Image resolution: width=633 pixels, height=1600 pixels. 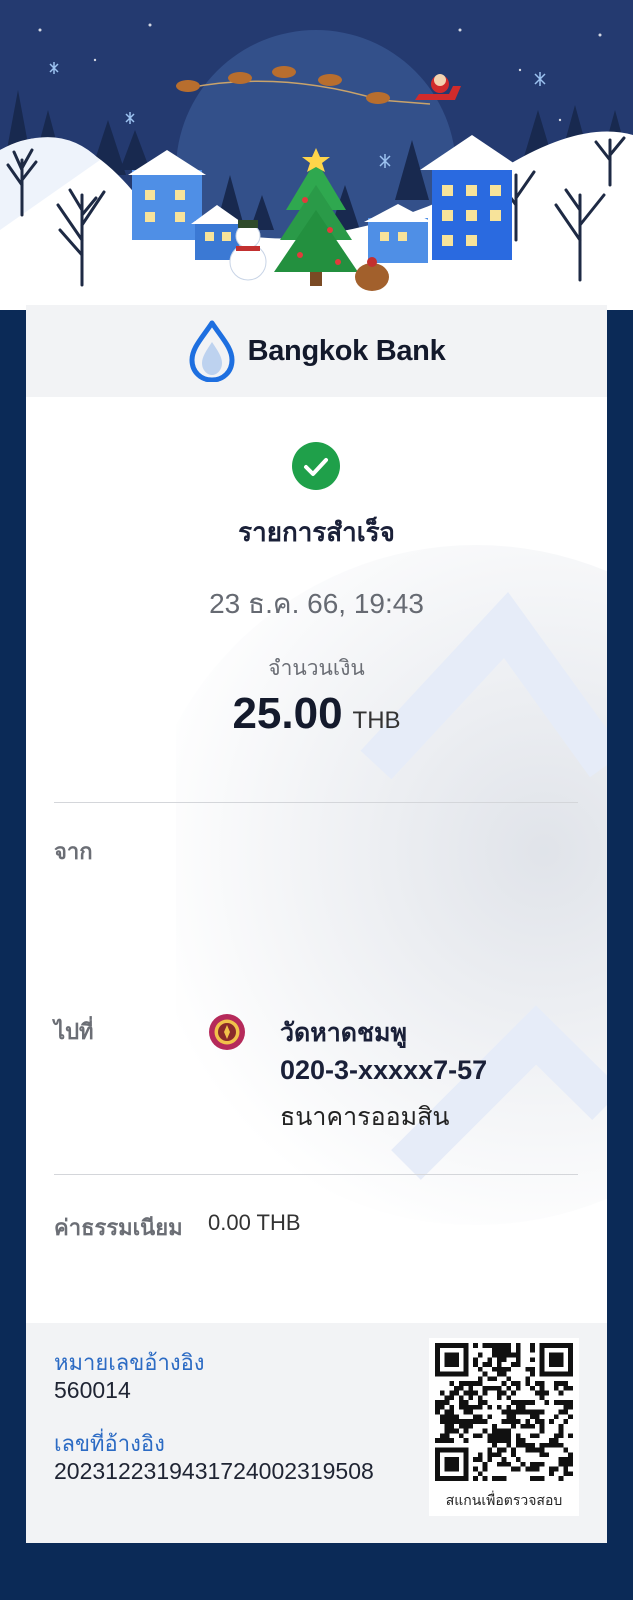 I want to click on reference-code-value: 2023122319431724002319508, so click(x=214, y=1471).